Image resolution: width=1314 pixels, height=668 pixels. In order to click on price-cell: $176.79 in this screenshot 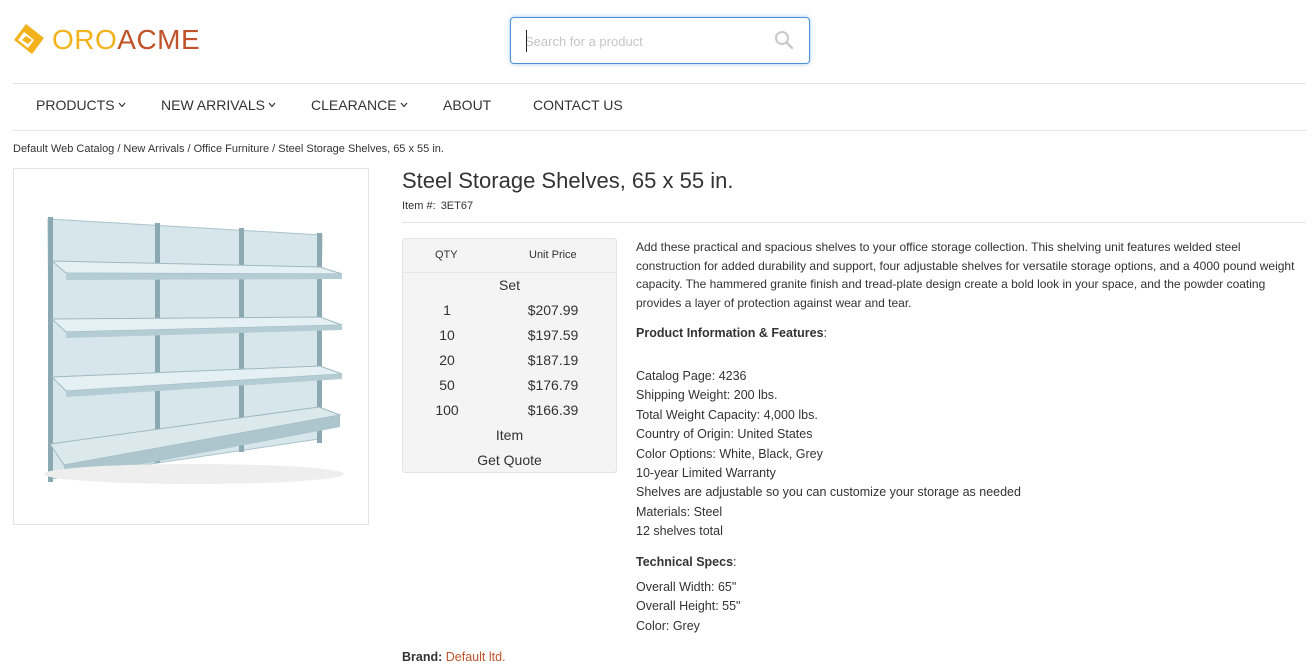, I will do `click(553, 385)`.